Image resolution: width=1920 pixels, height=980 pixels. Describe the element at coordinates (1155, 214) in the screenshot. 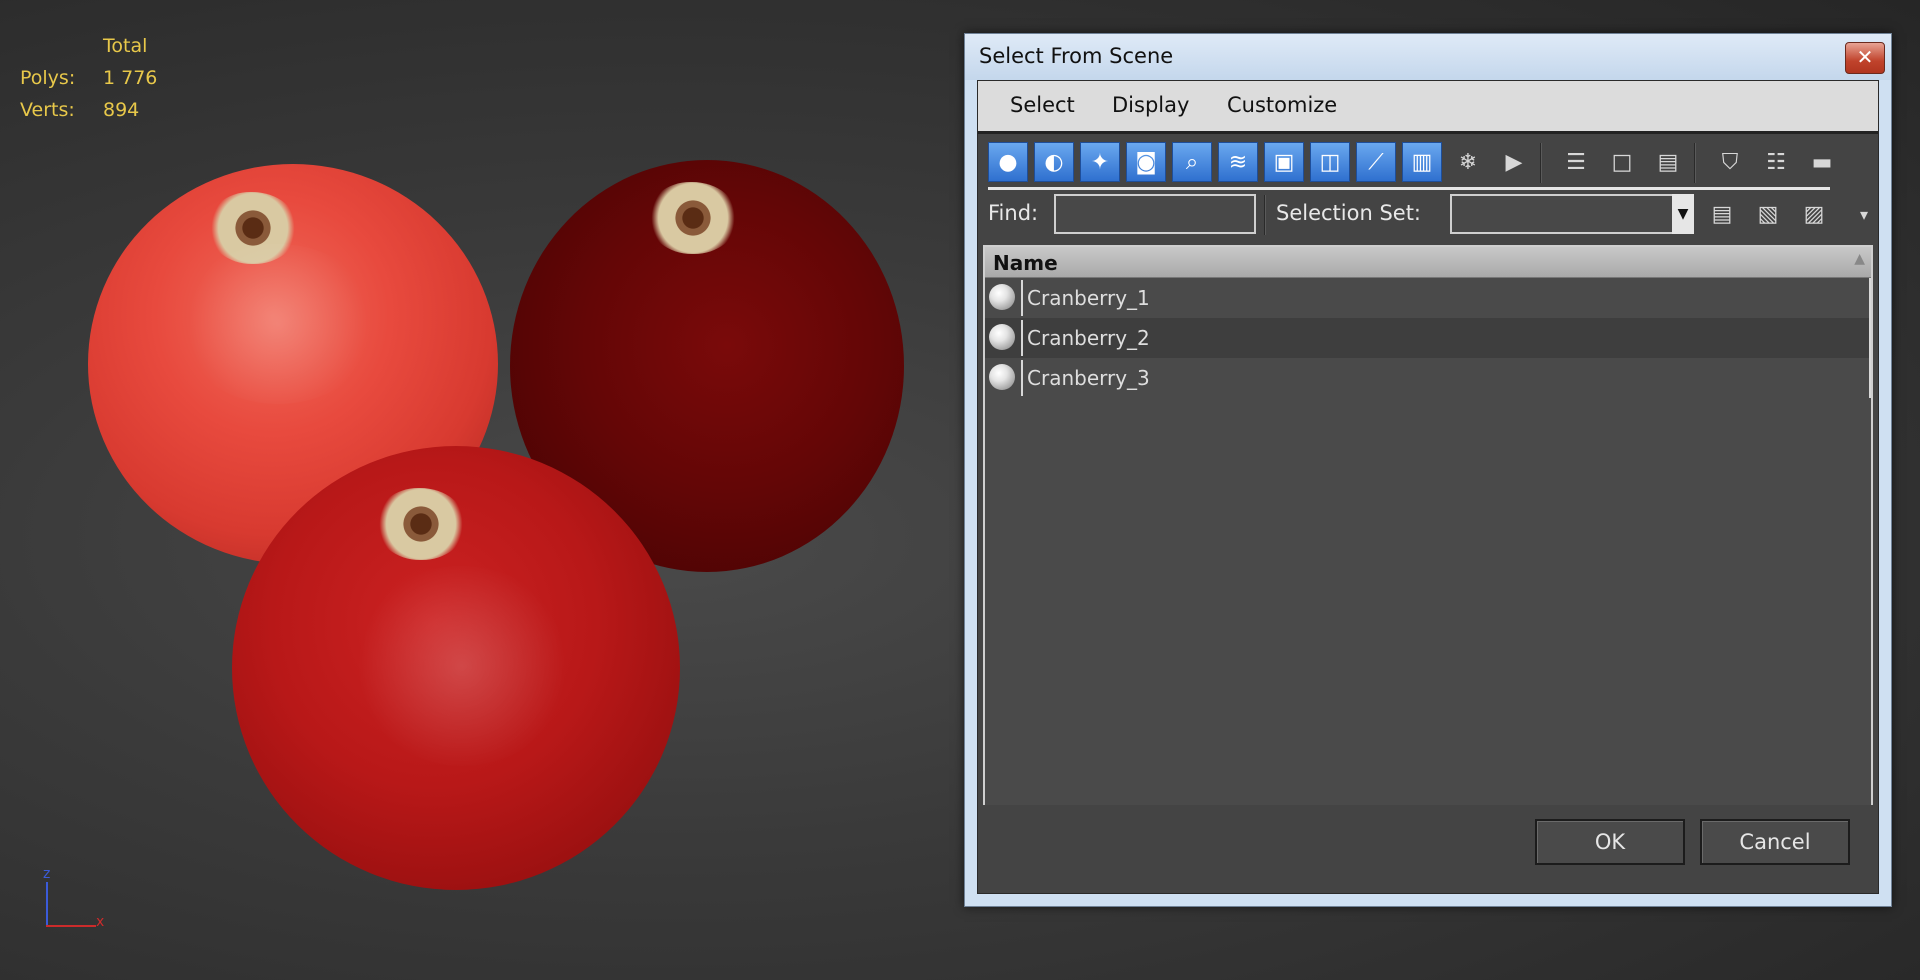

I see `find-input` at that location.